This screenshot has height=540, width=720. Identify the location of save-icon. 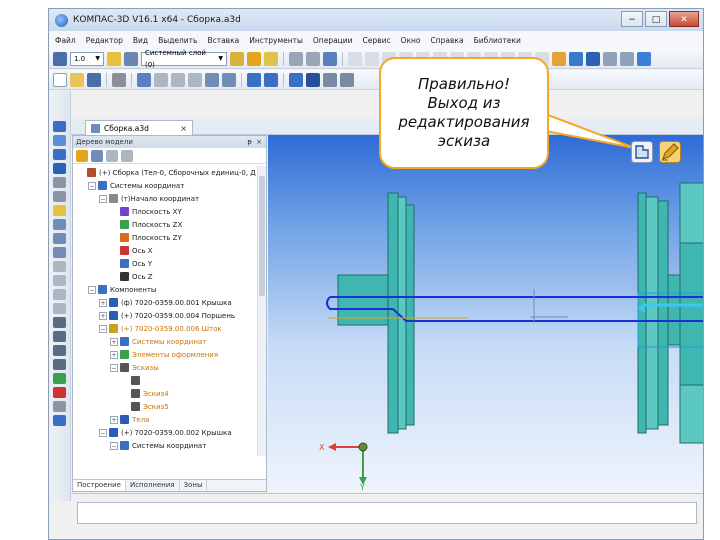
(94, 79).